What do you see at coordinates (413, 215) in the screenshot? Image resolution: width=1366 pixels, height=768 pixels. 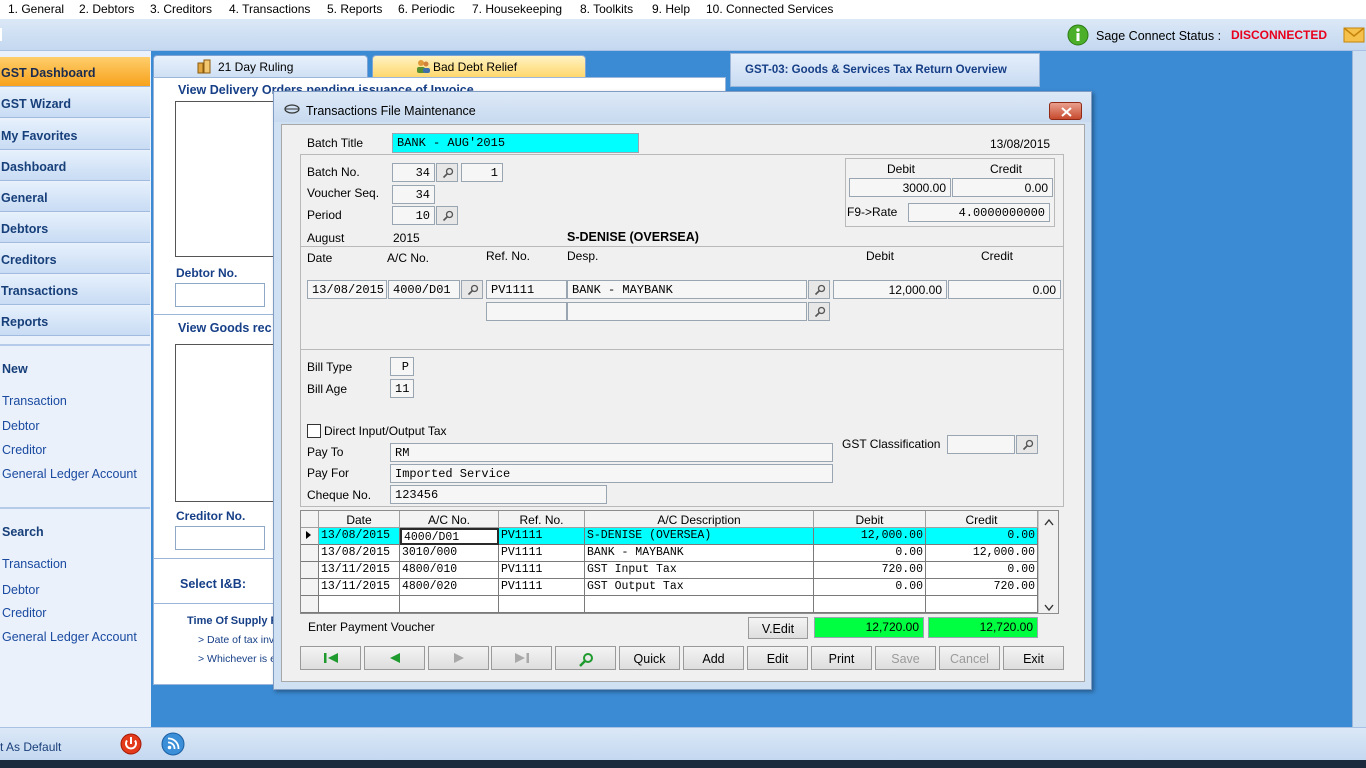 I see `period-input: 10` at bounding box center [413, 215].